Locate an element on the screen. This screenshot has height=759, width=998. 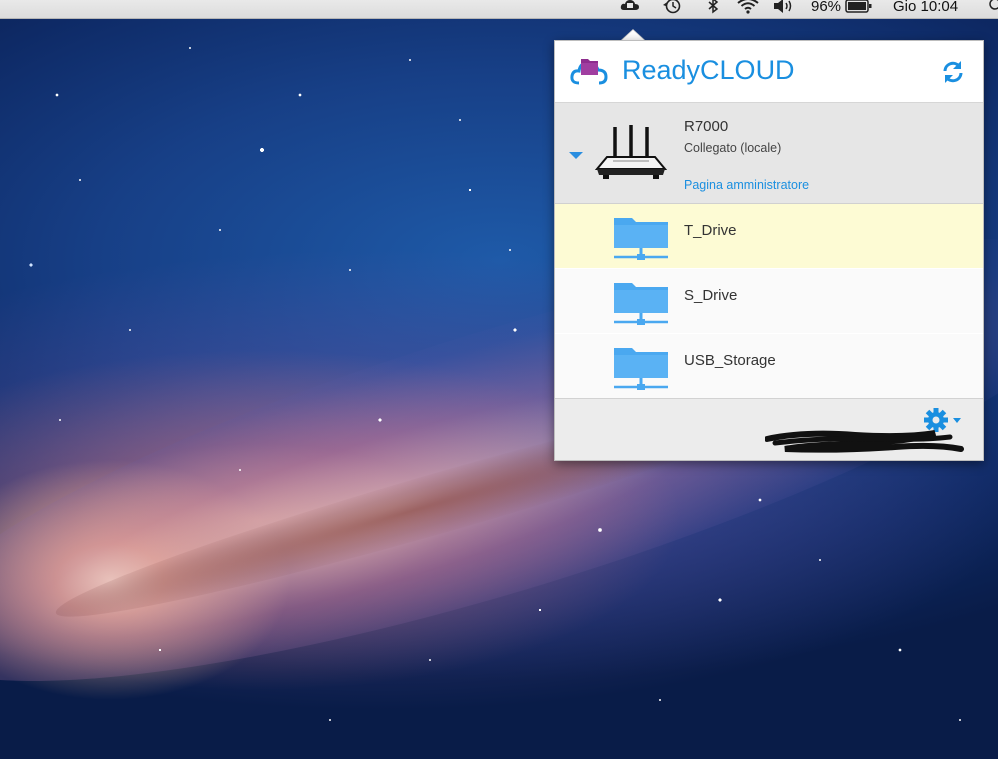
menu-bar: 96% Gio 10:04 is located at coordinates (499, 9).